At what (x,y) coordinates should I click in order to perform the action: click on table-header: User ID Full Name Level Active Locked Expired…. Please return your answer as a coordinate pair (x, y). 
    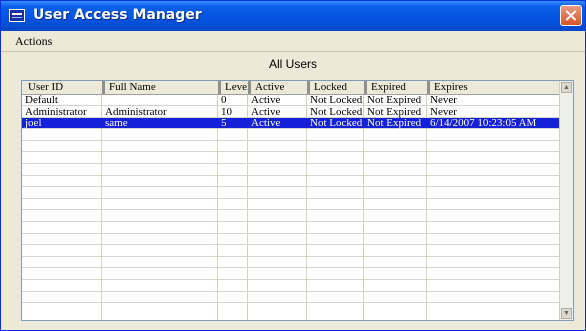
    Looking at the image, I should click on (297, 88).